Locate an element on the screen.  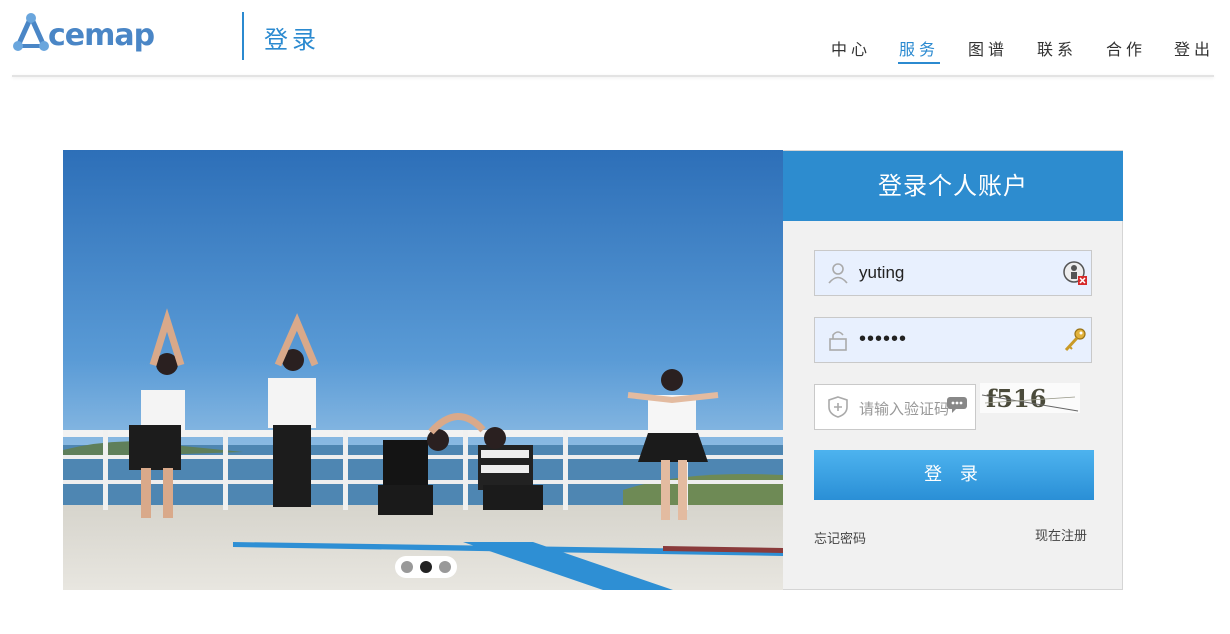
captcha-graphic: f516 is located at coordinates (1030, 398).